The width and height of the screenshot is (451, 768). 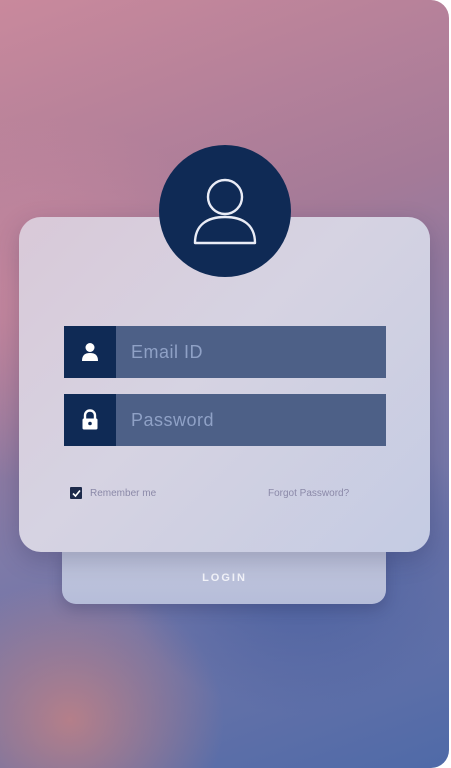 What do you see at coordinates (308, 493) in the screenshot?
I see `forgot-password-link: Forgot Password?` at bounding box center [308, 493].